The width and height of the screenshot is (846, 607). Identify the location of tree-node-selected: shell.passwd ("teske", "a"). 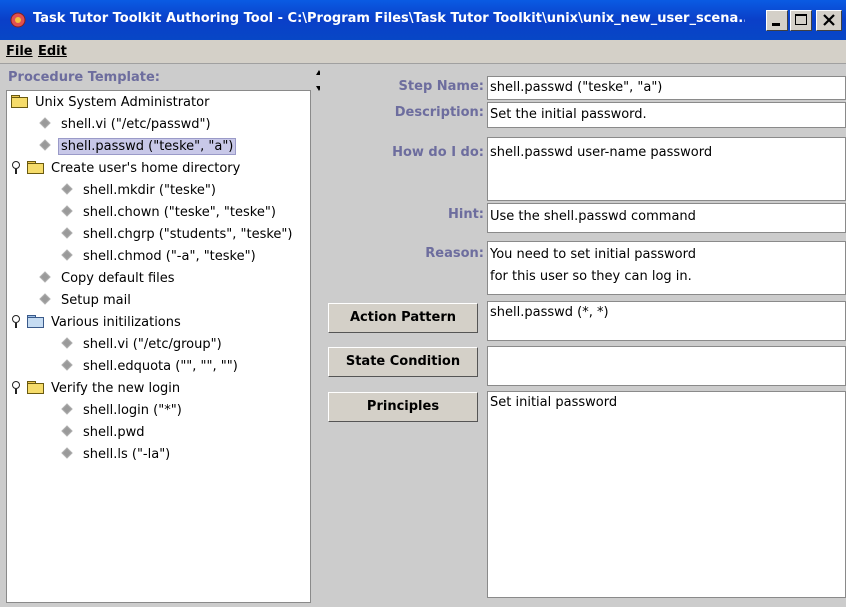
(138, 147).